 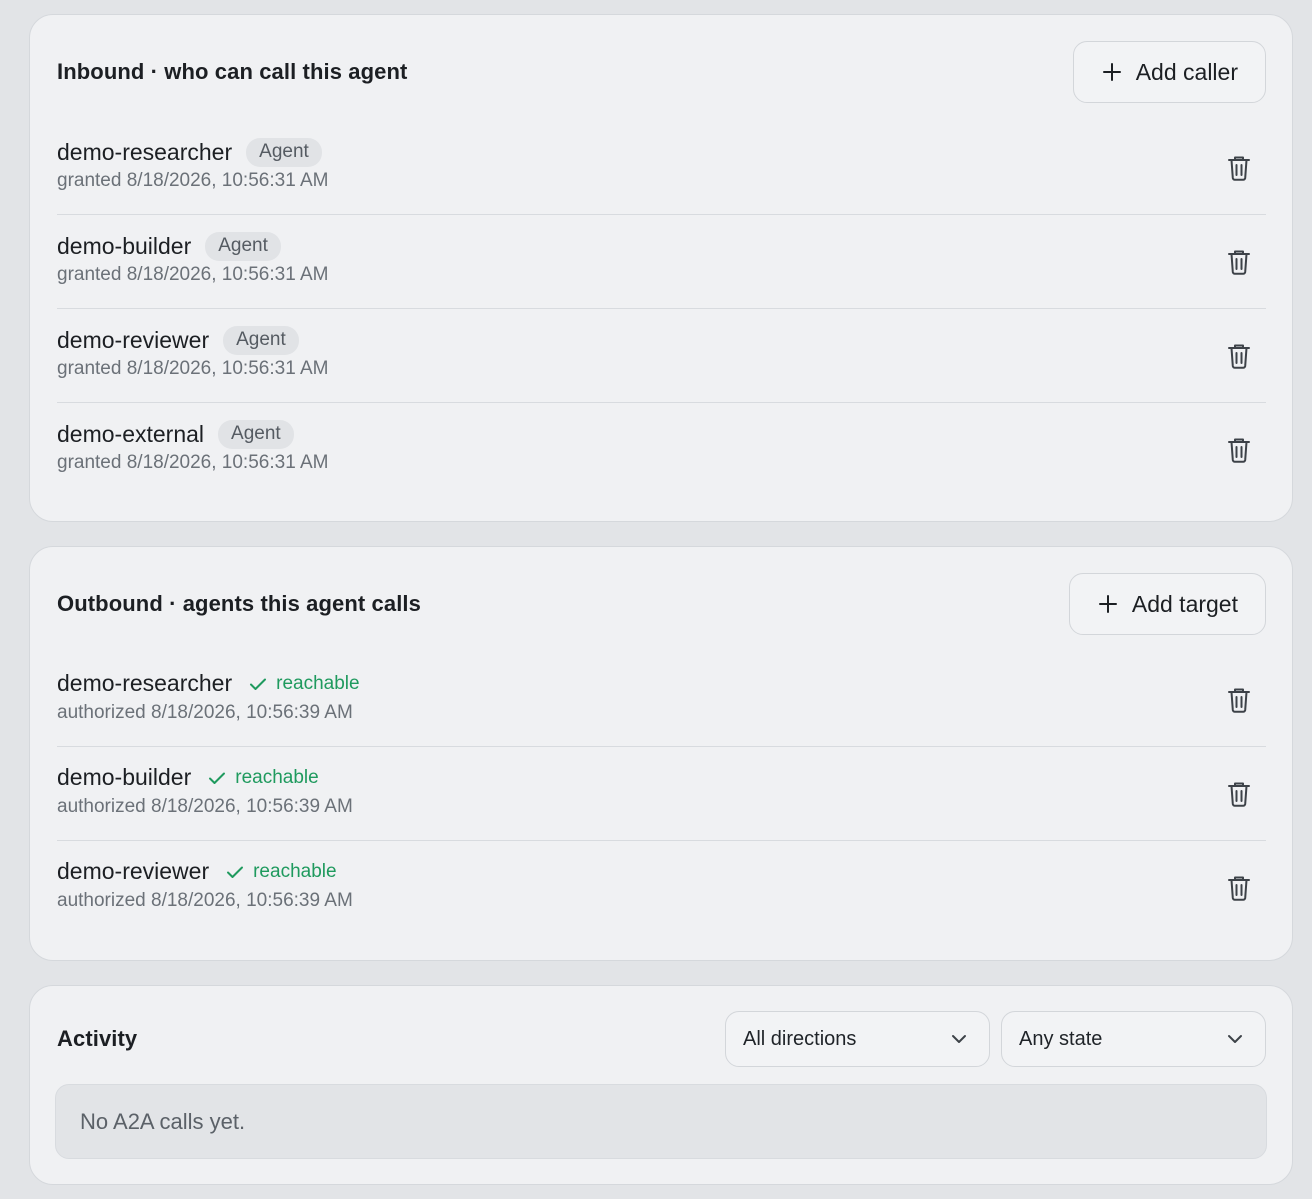 I want to click on add-caller-button: Add caller, so click(x=1169, y=72).